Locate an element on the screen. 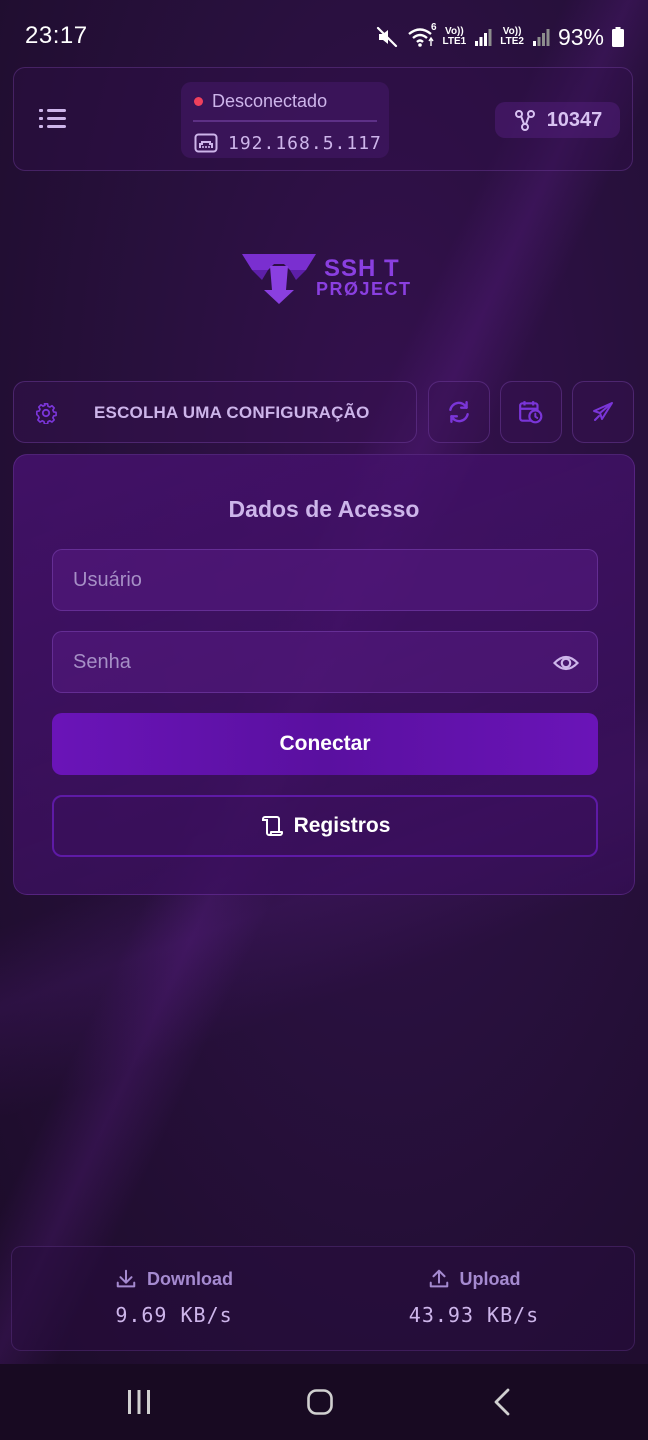  download-stat: Download 9.69 KB/s is located at coordinates (174, 1296).